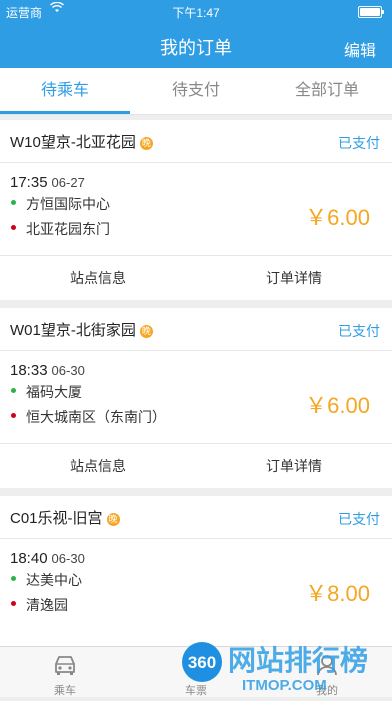  I want to click on watermark-text: 网站排行榜, so click(298, 660).